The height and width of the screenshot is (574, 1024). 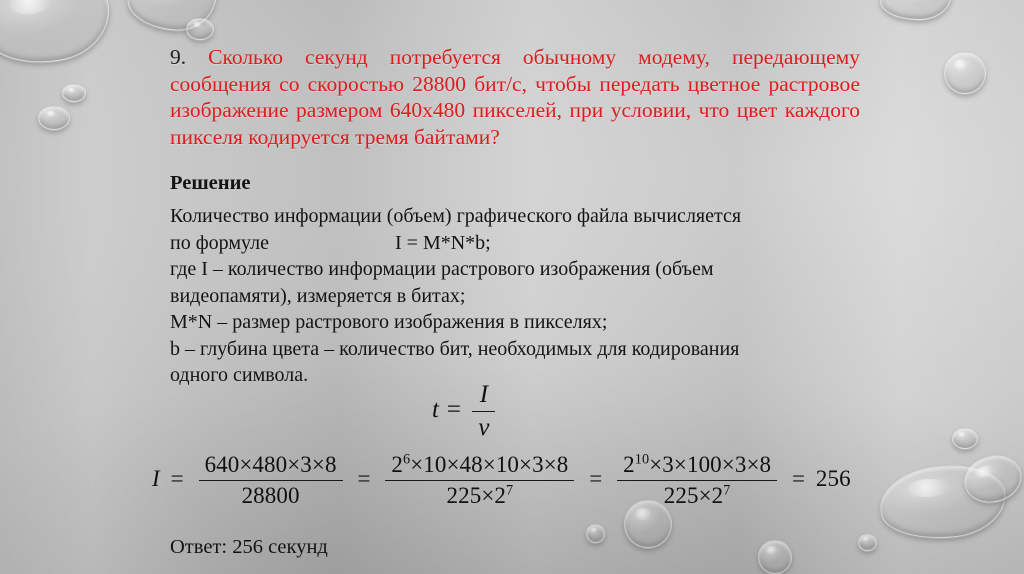 What do you see at coordinates (249, 547) in the screenshot?
I see `answer-text: Ответ: 256 секунд` at bounding box center [249, 547].